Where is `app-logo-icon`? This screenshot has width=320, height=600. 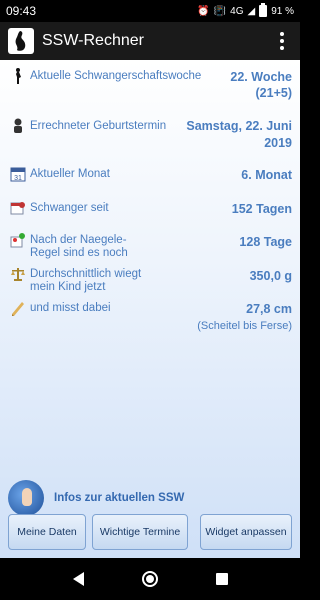 app-logo-icon is located at coordinates (21, 41).